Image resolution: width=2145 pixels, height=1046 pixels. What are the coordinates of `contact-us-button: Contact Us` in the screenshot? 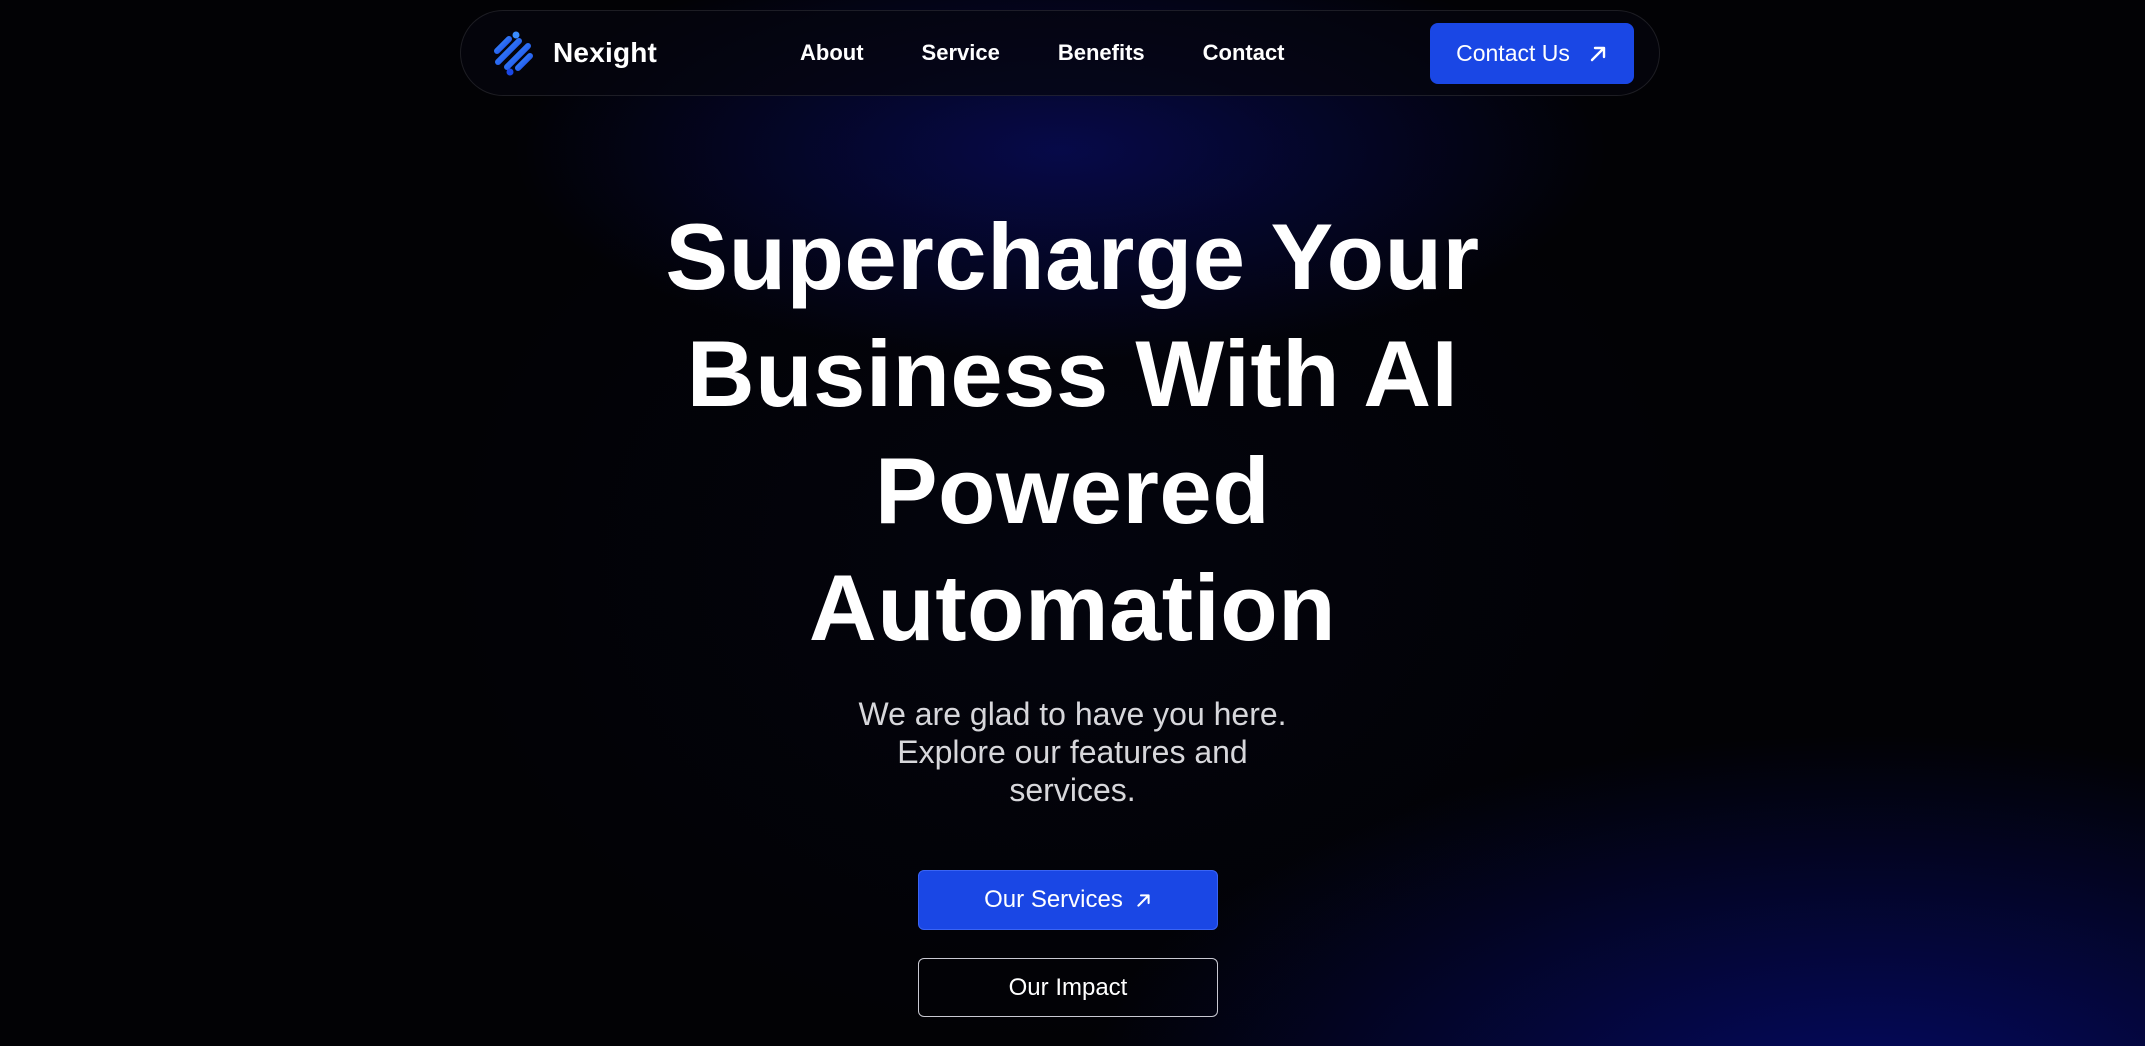 It's located at (1532, 53).